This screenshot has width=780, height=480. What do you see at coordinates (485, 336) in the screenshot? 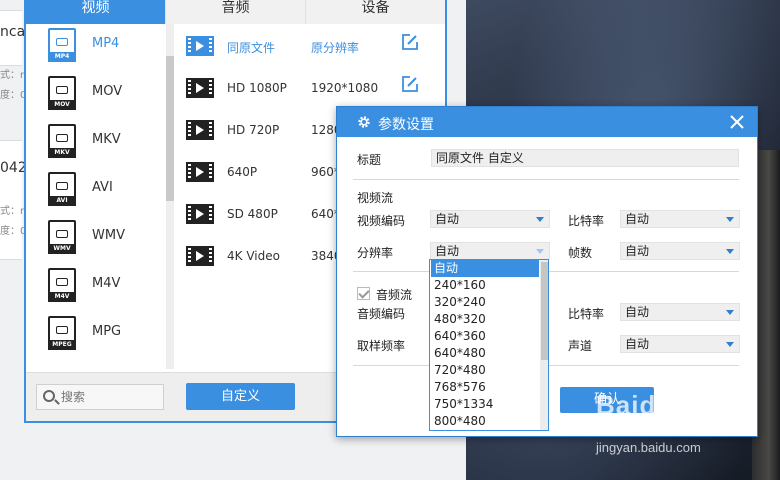
I see `resolution-option: 640*360` at bounding box center [485, 336].